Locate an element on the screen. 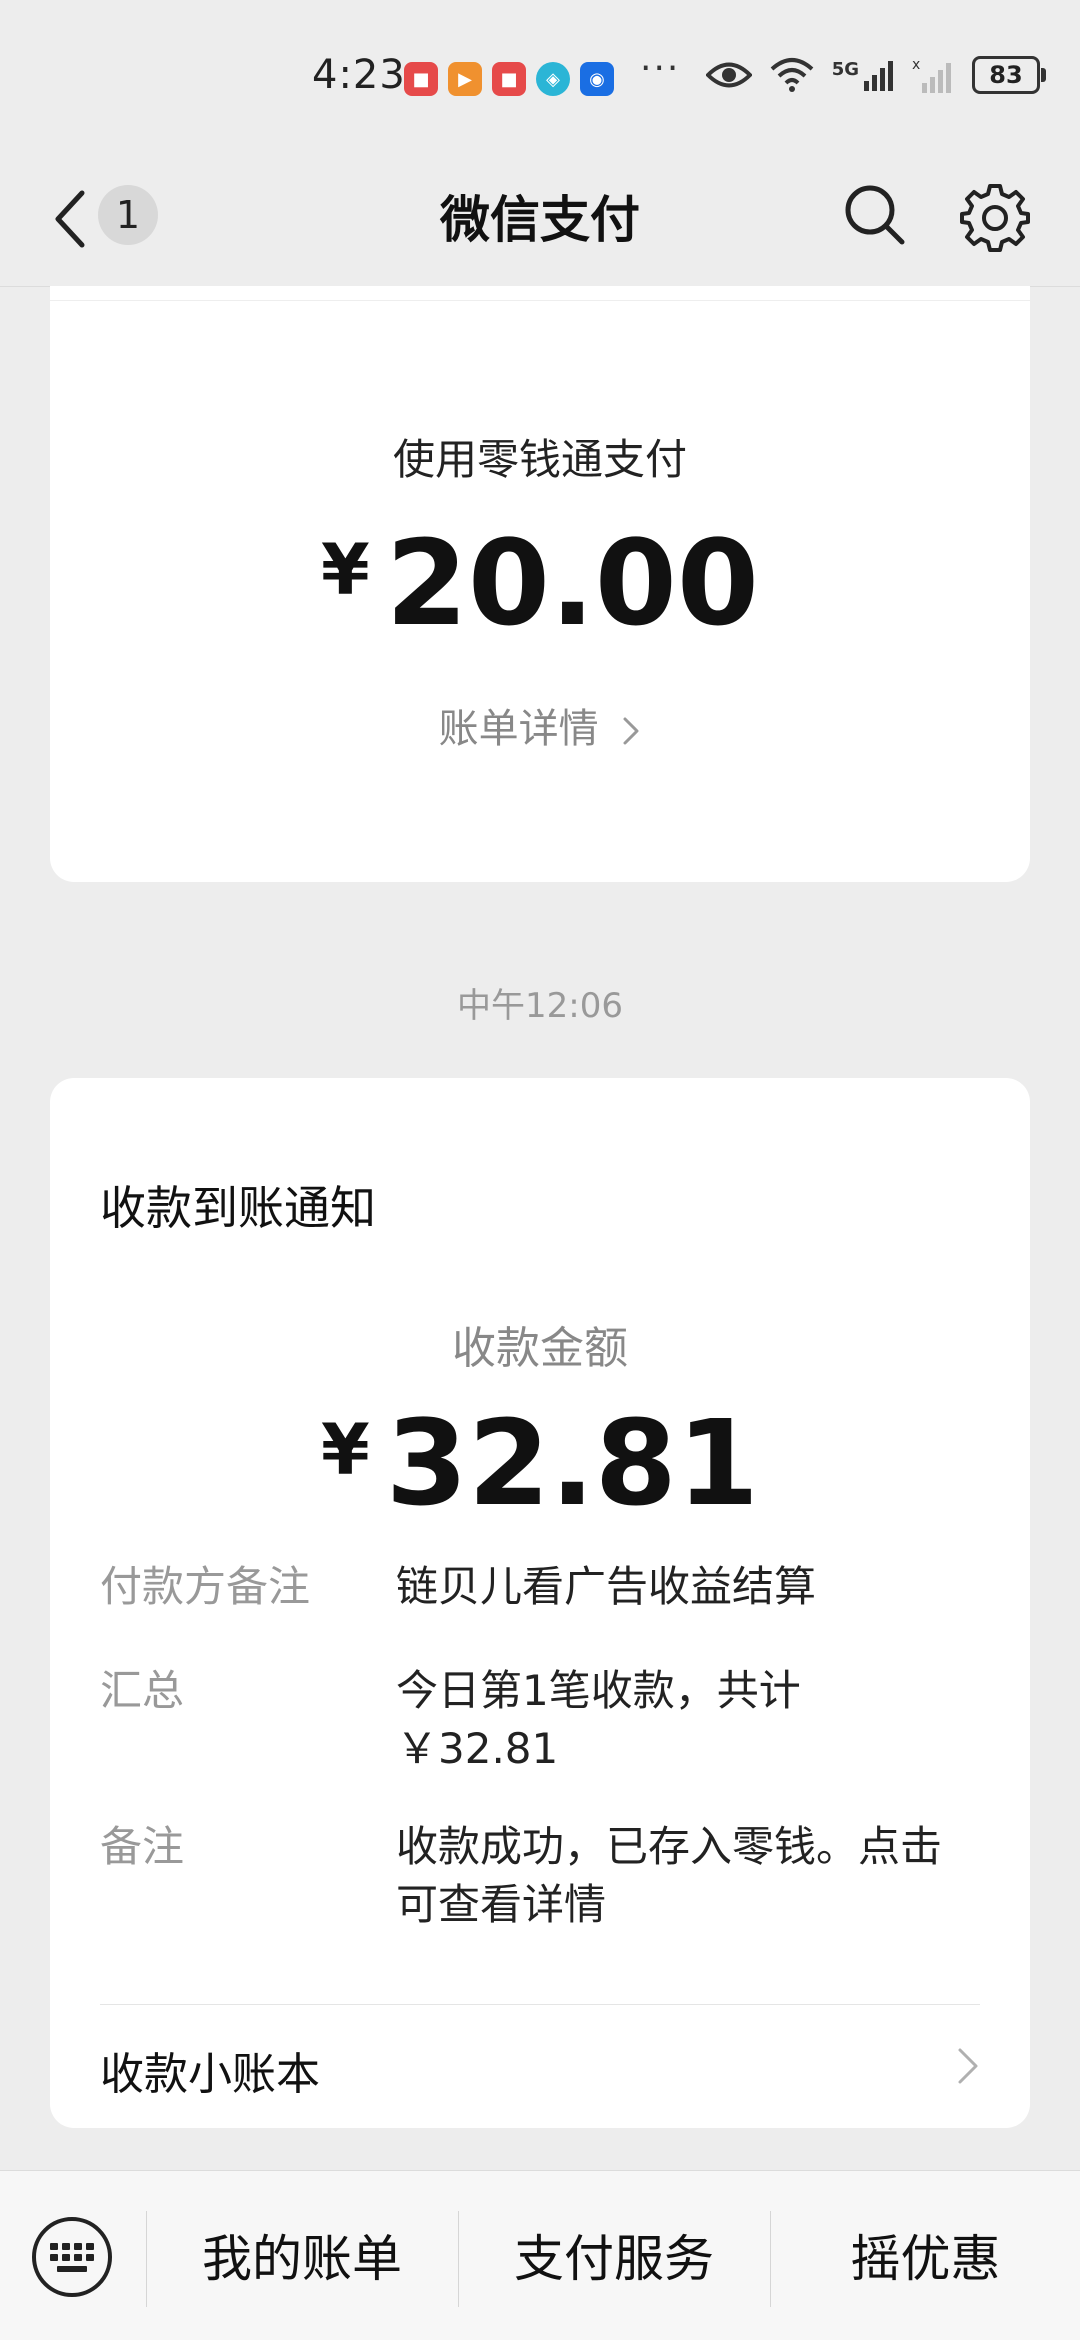 The image size is (1080, 2340). detail-row-payer-note: 付款方备注 链贝儿看广告收益结算 is located at coordinates (540, 1587).